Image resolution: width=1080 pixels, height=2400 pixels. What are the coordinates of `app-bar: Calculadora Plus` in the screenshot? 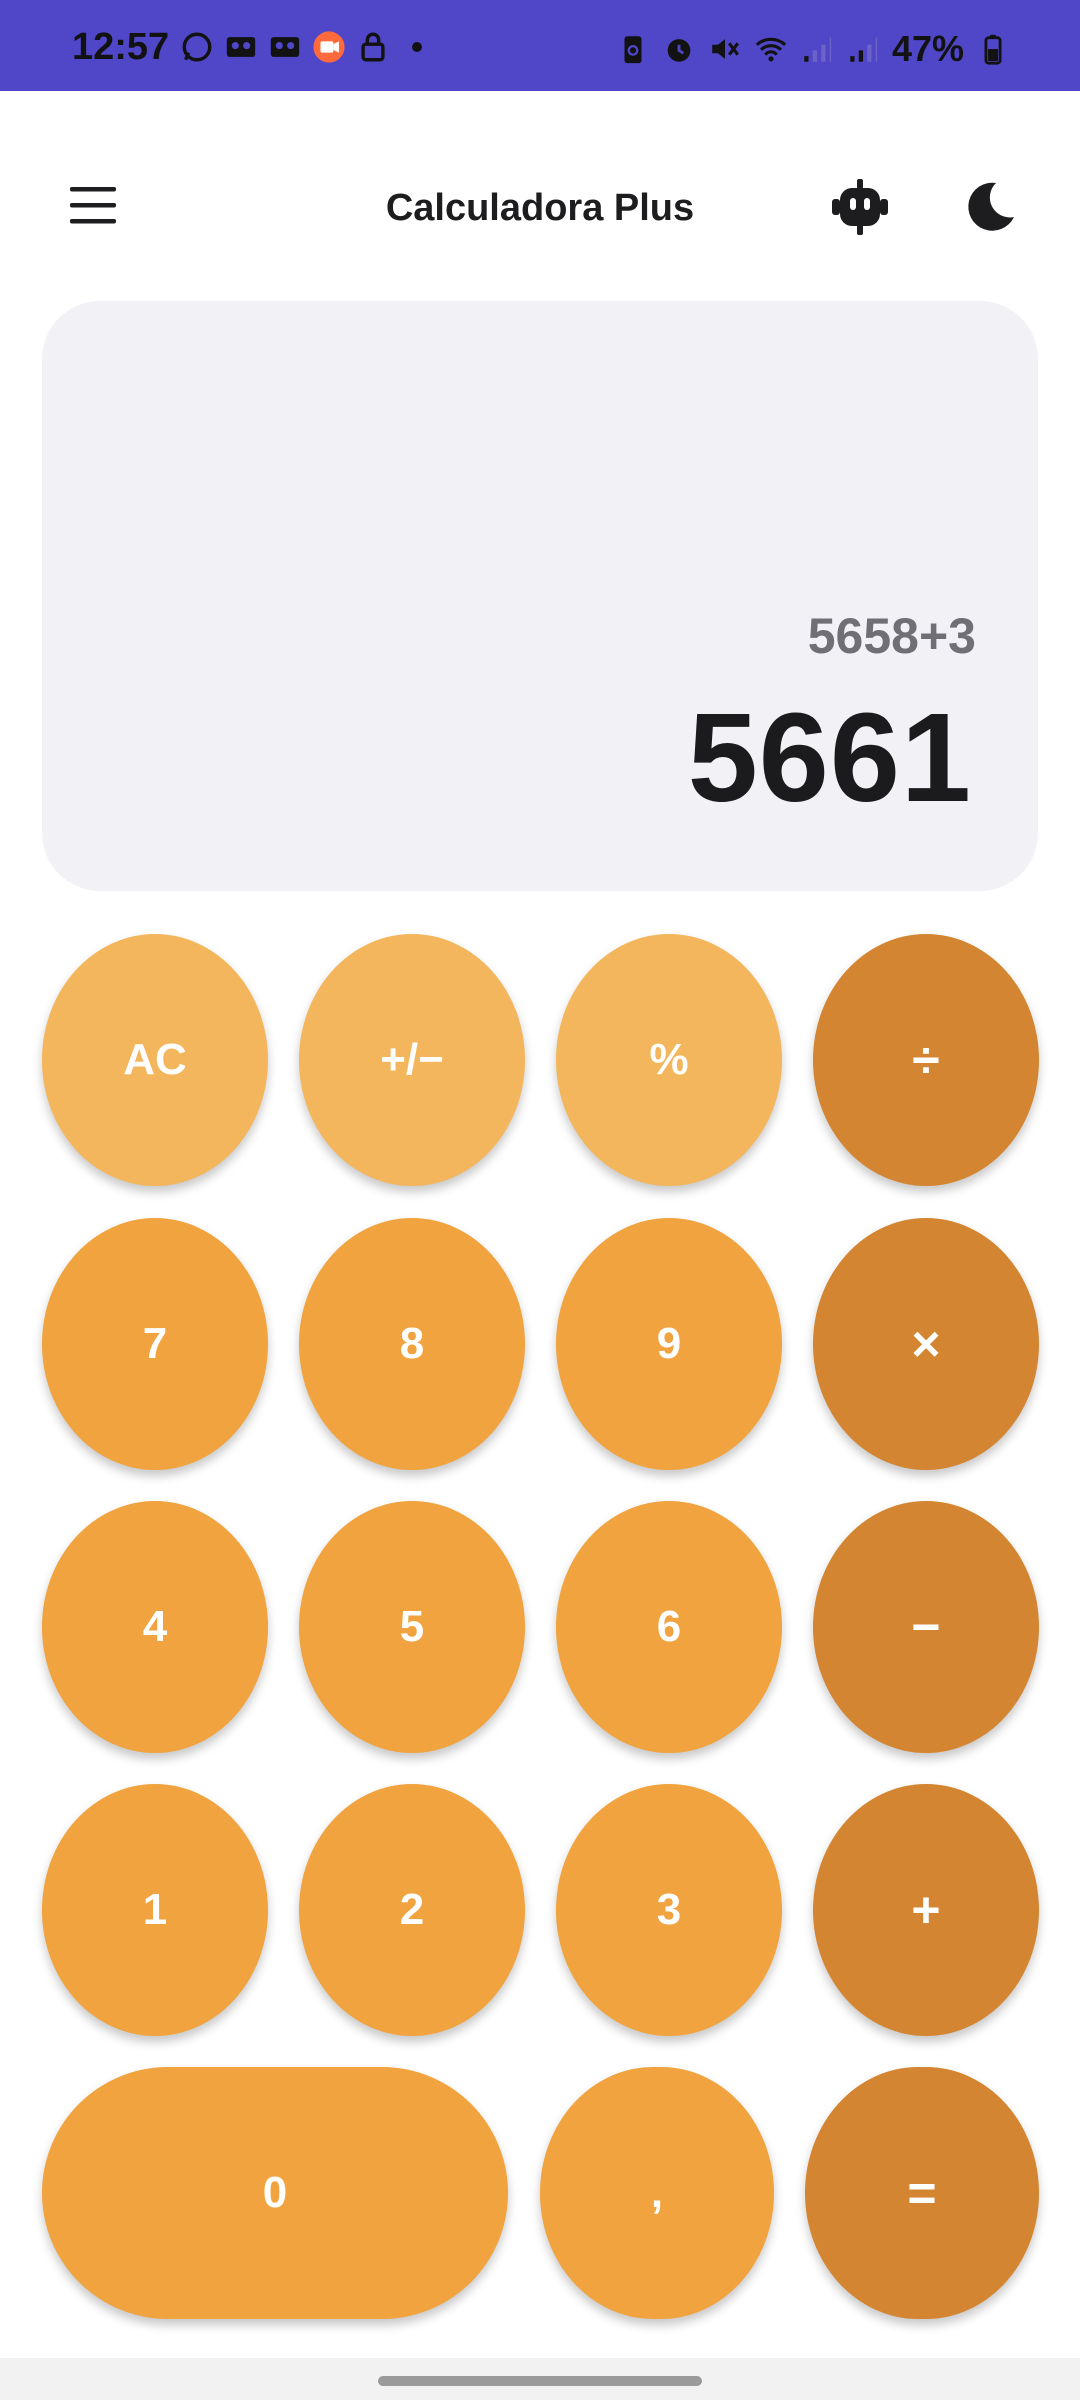 It's located at (540, 191).